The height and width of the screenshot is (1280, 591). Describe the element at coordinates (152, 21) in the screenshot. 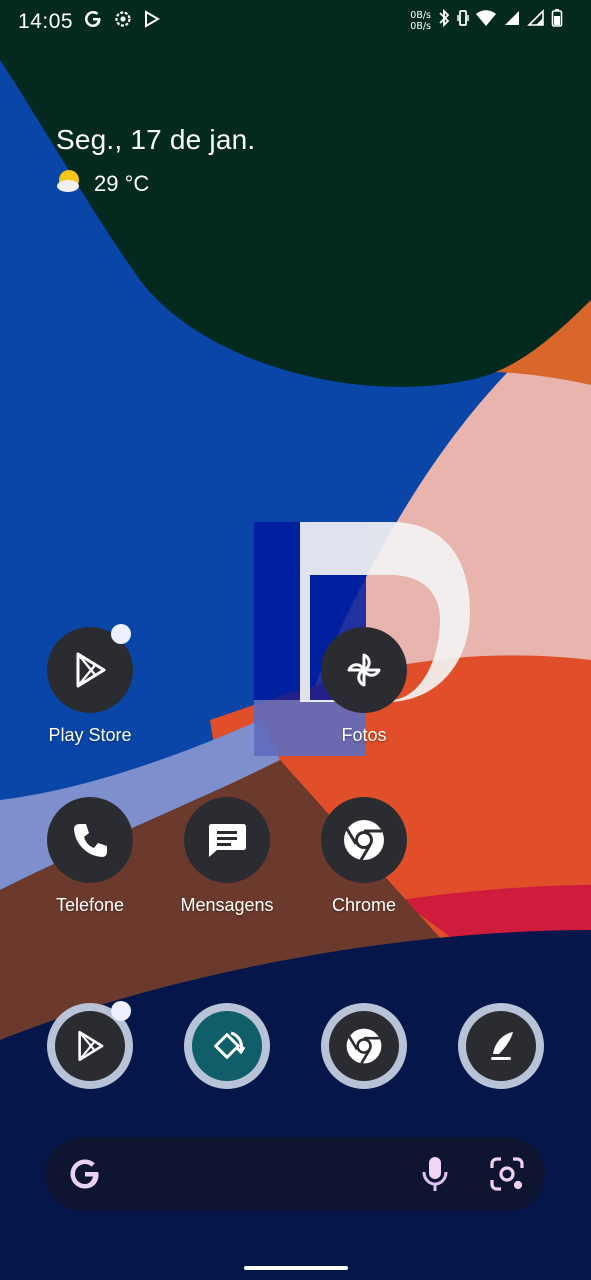

I see `play-store-small-icon` at that location.